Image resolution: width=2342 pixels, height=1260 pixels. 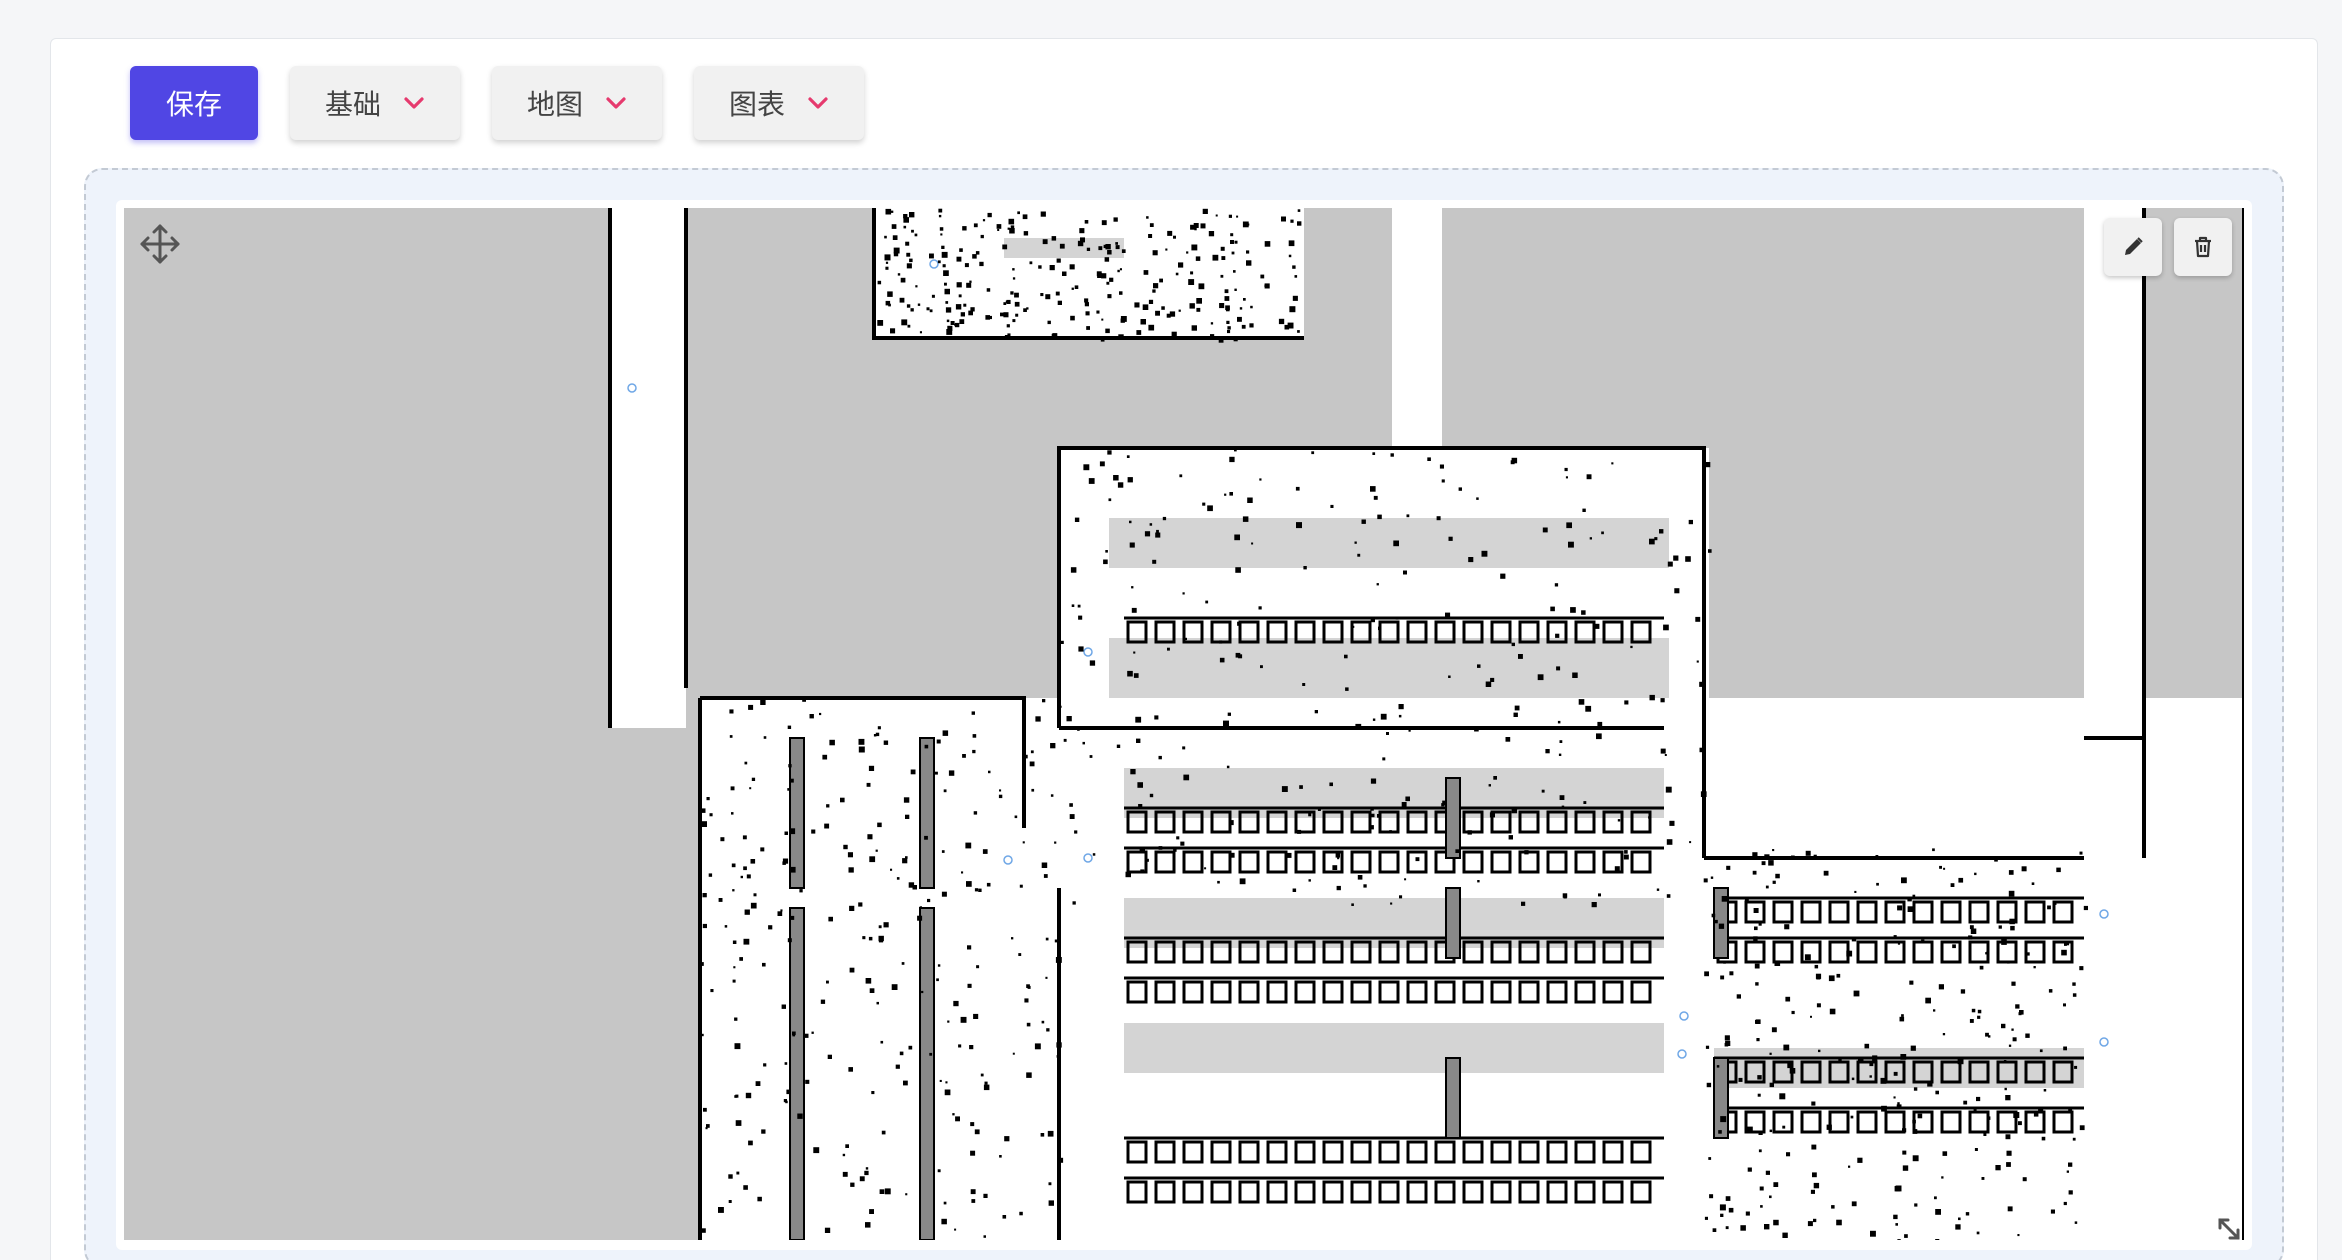 I want to click on resize-corner-icon, so click(x=2229, y=1229).